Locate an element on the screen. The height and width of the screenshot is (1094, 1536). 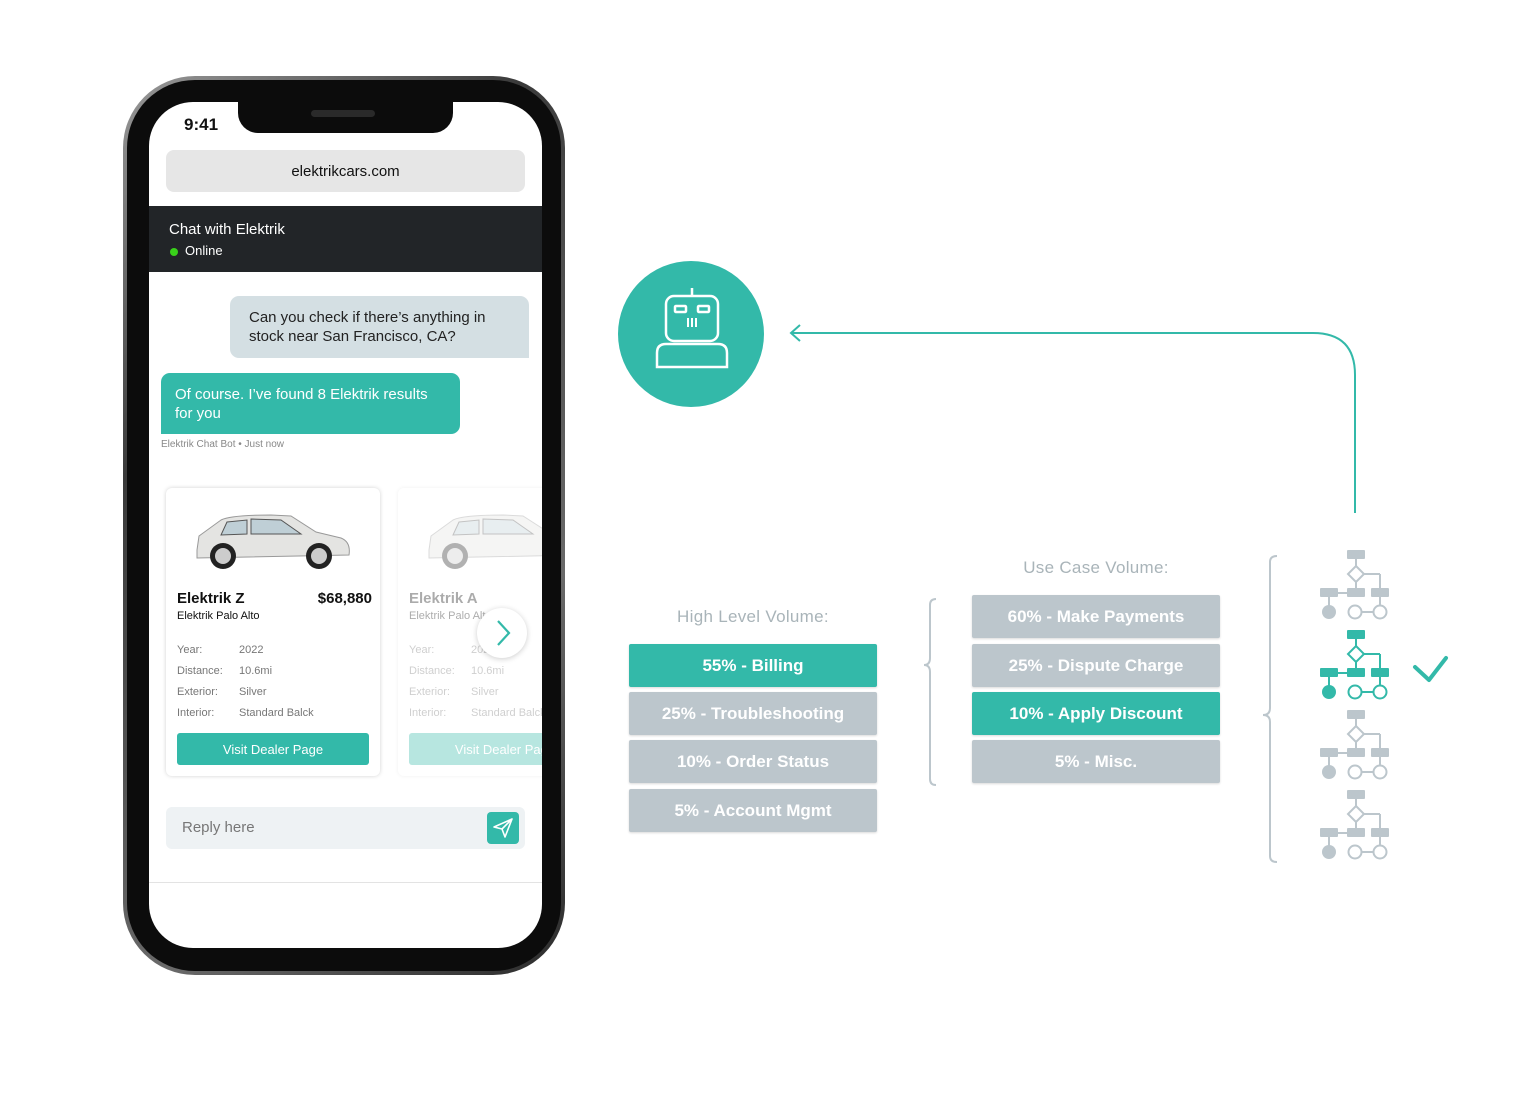
volume-box: 25% - Dispute Charge is located at coordinates (1096, 665).